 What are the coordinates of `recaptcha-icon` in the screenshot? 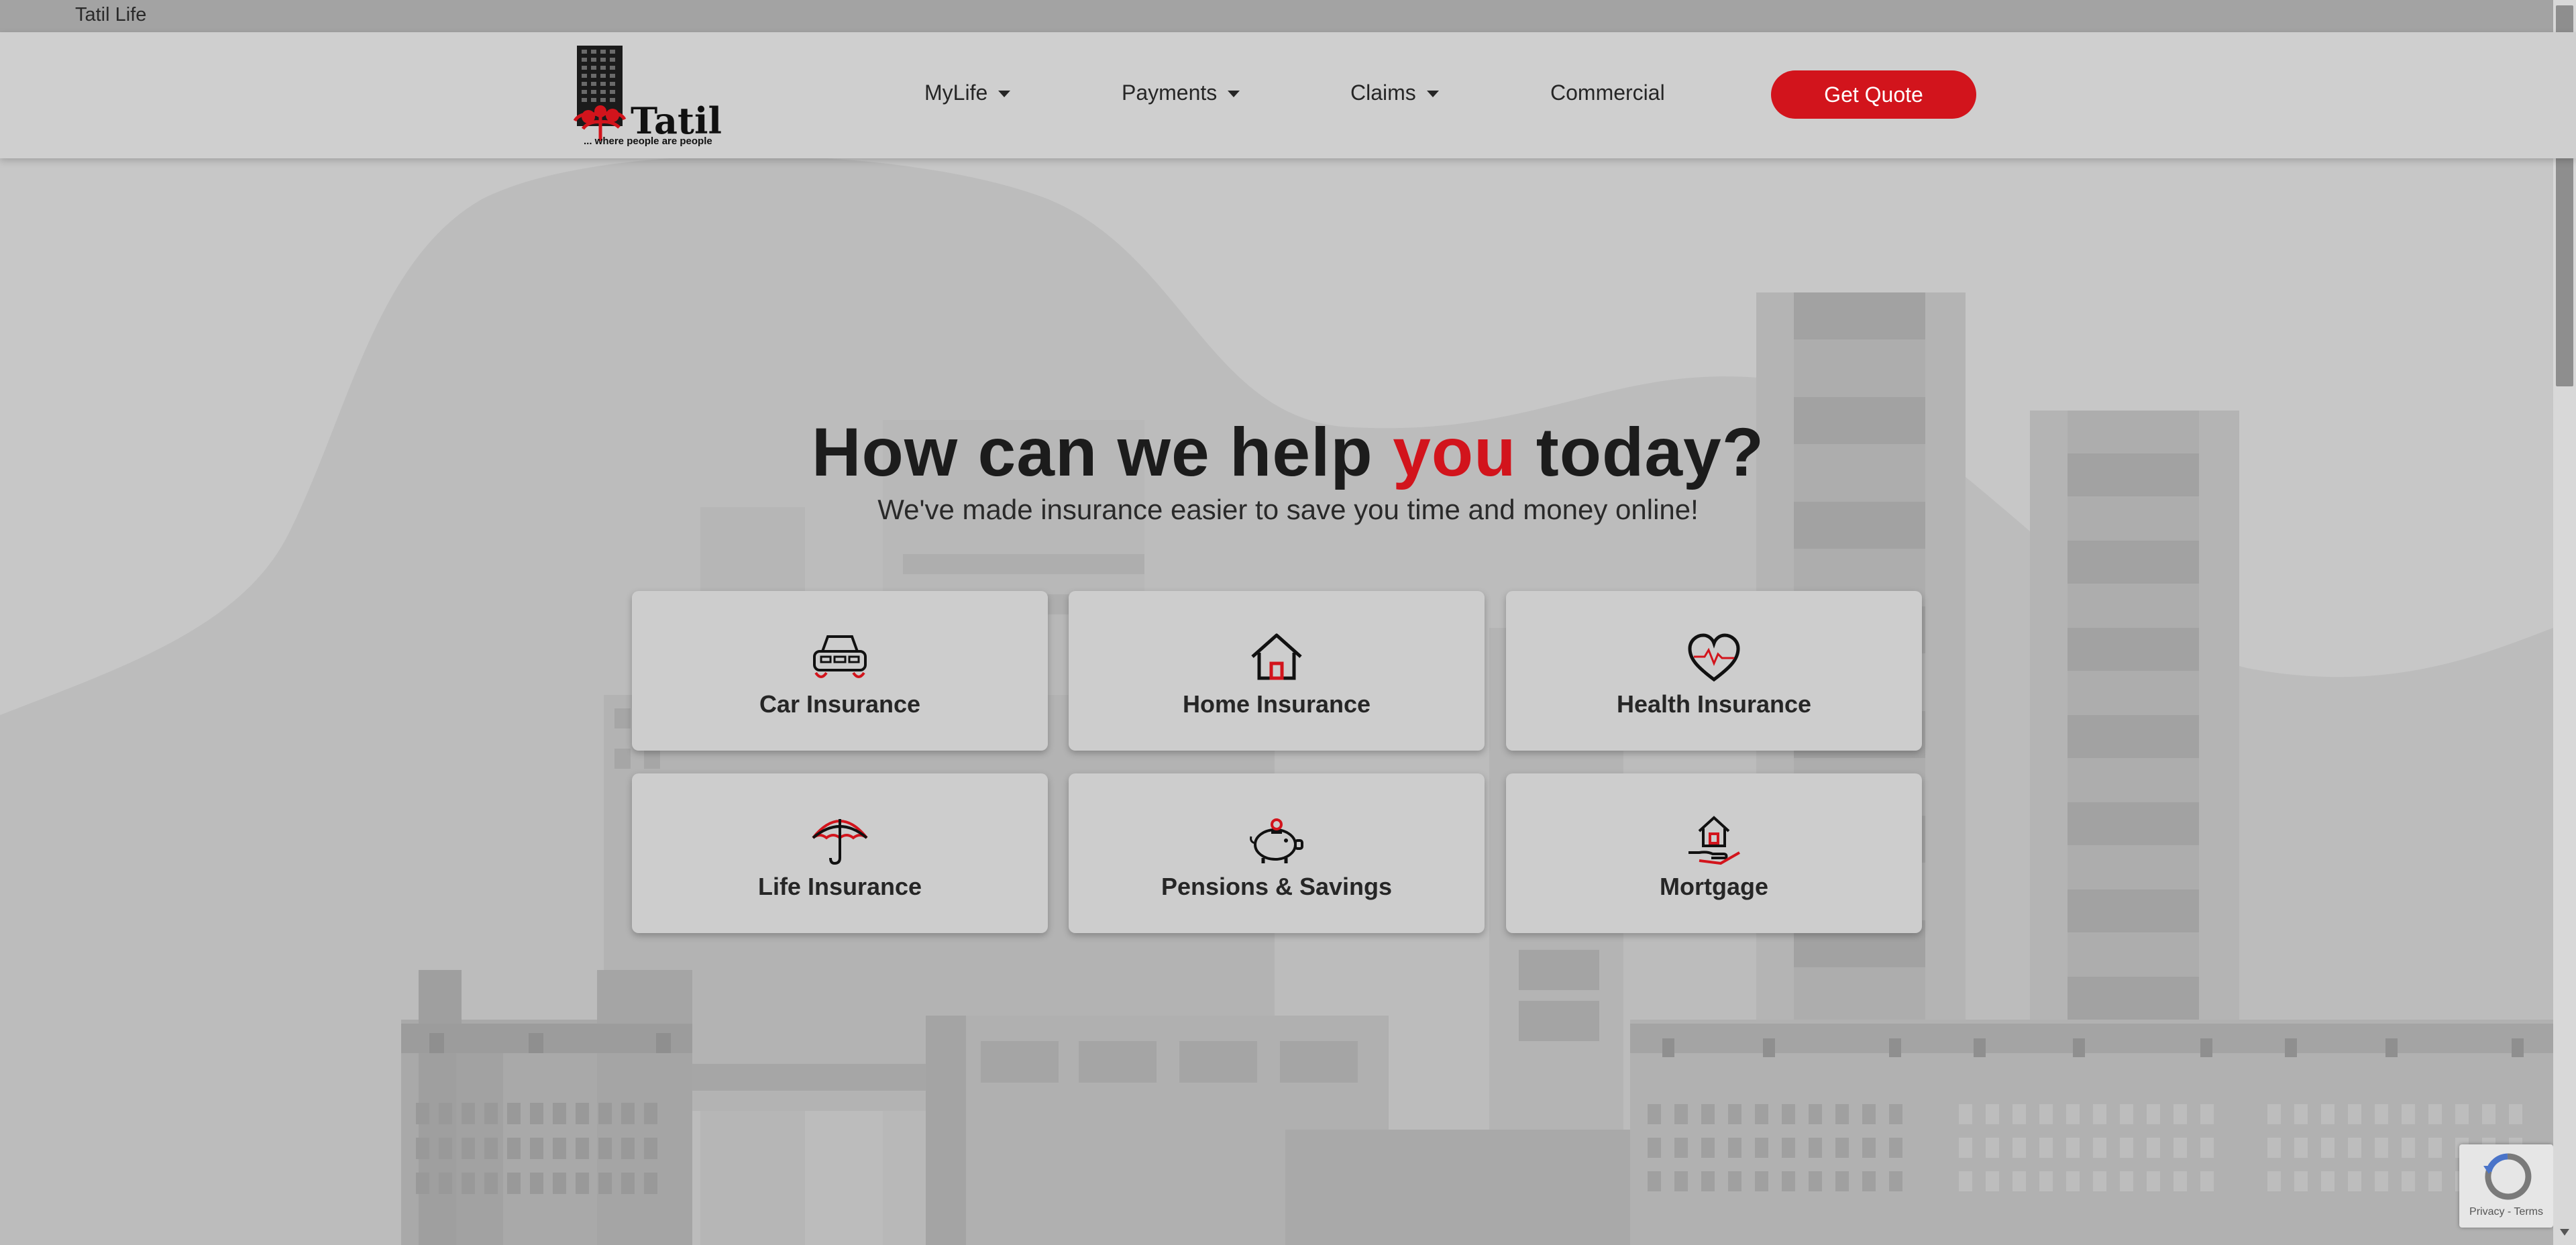 It's located at (2507, 1176).